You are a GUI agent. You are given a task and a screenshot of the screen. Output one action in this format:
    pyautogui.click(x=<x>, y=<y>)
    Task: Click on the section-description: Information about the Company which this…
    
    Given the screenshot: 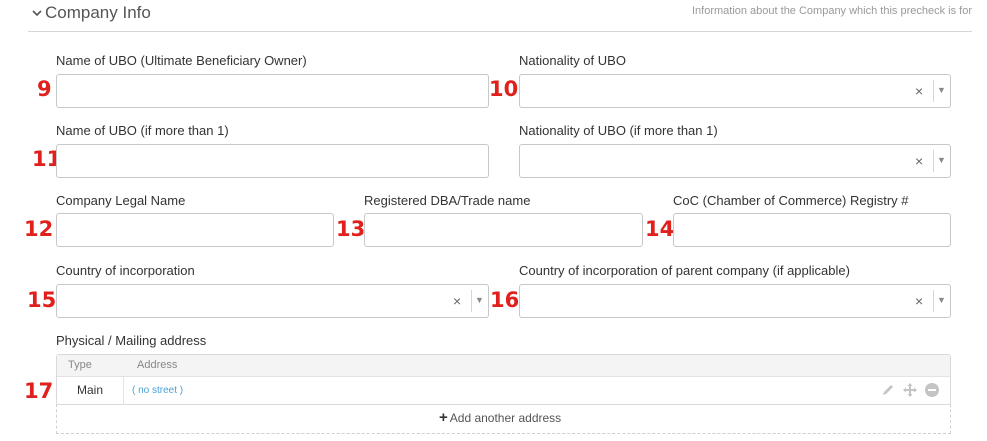 What is the action you would take?
    pyautogui.click(x=831, y=11)
    